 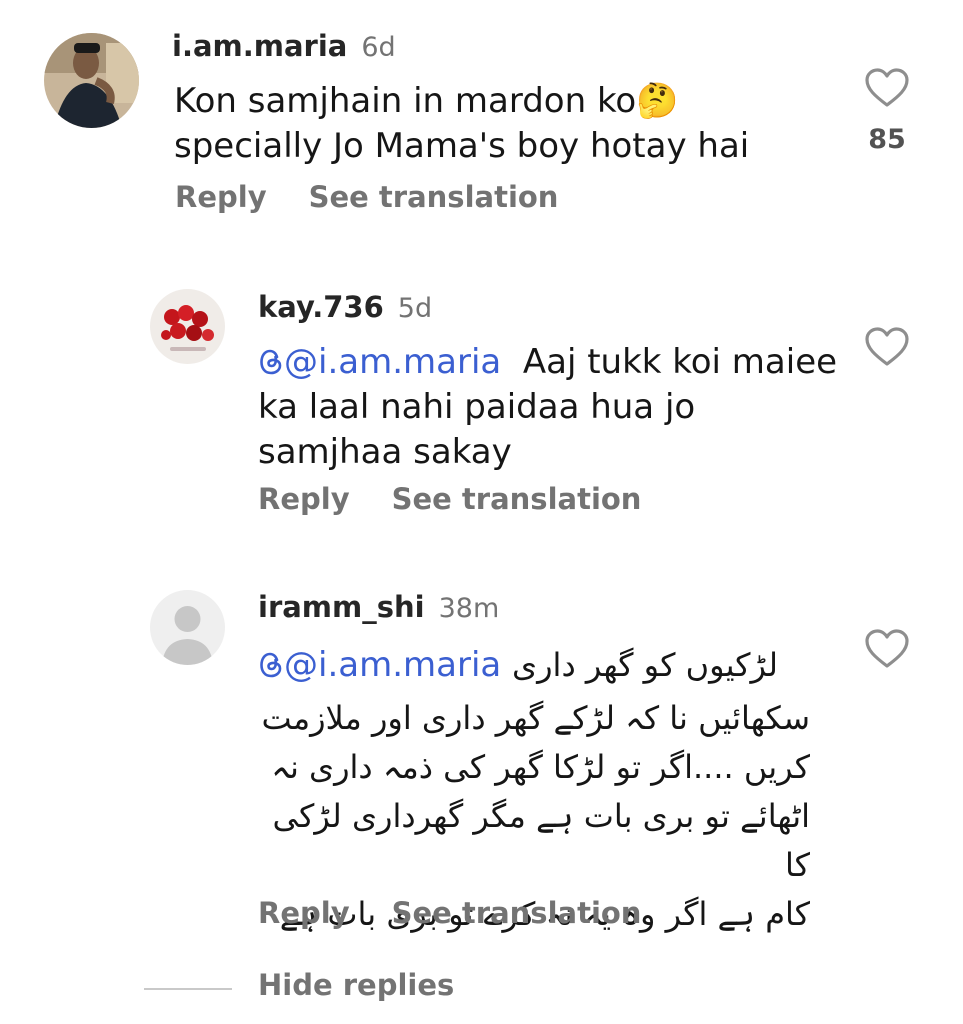 What do you see at coordinates (378, 47) in the screenshot?
I see `comment-timestamp: 6d` at bounding box center [378, 47].